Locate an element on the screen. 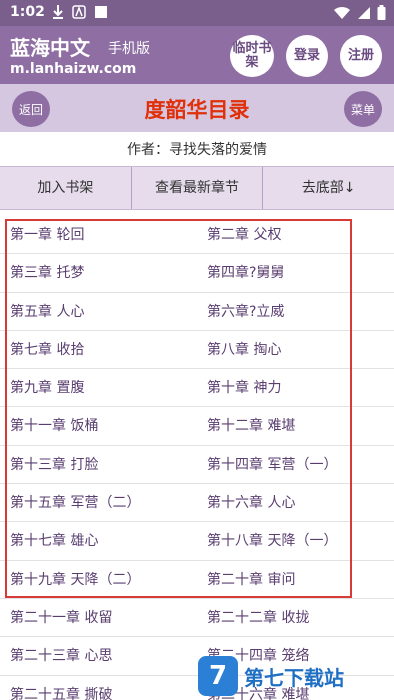 The image size is (394, 700). site-name: 蓝海中文 is located at coordinates (50, 46).